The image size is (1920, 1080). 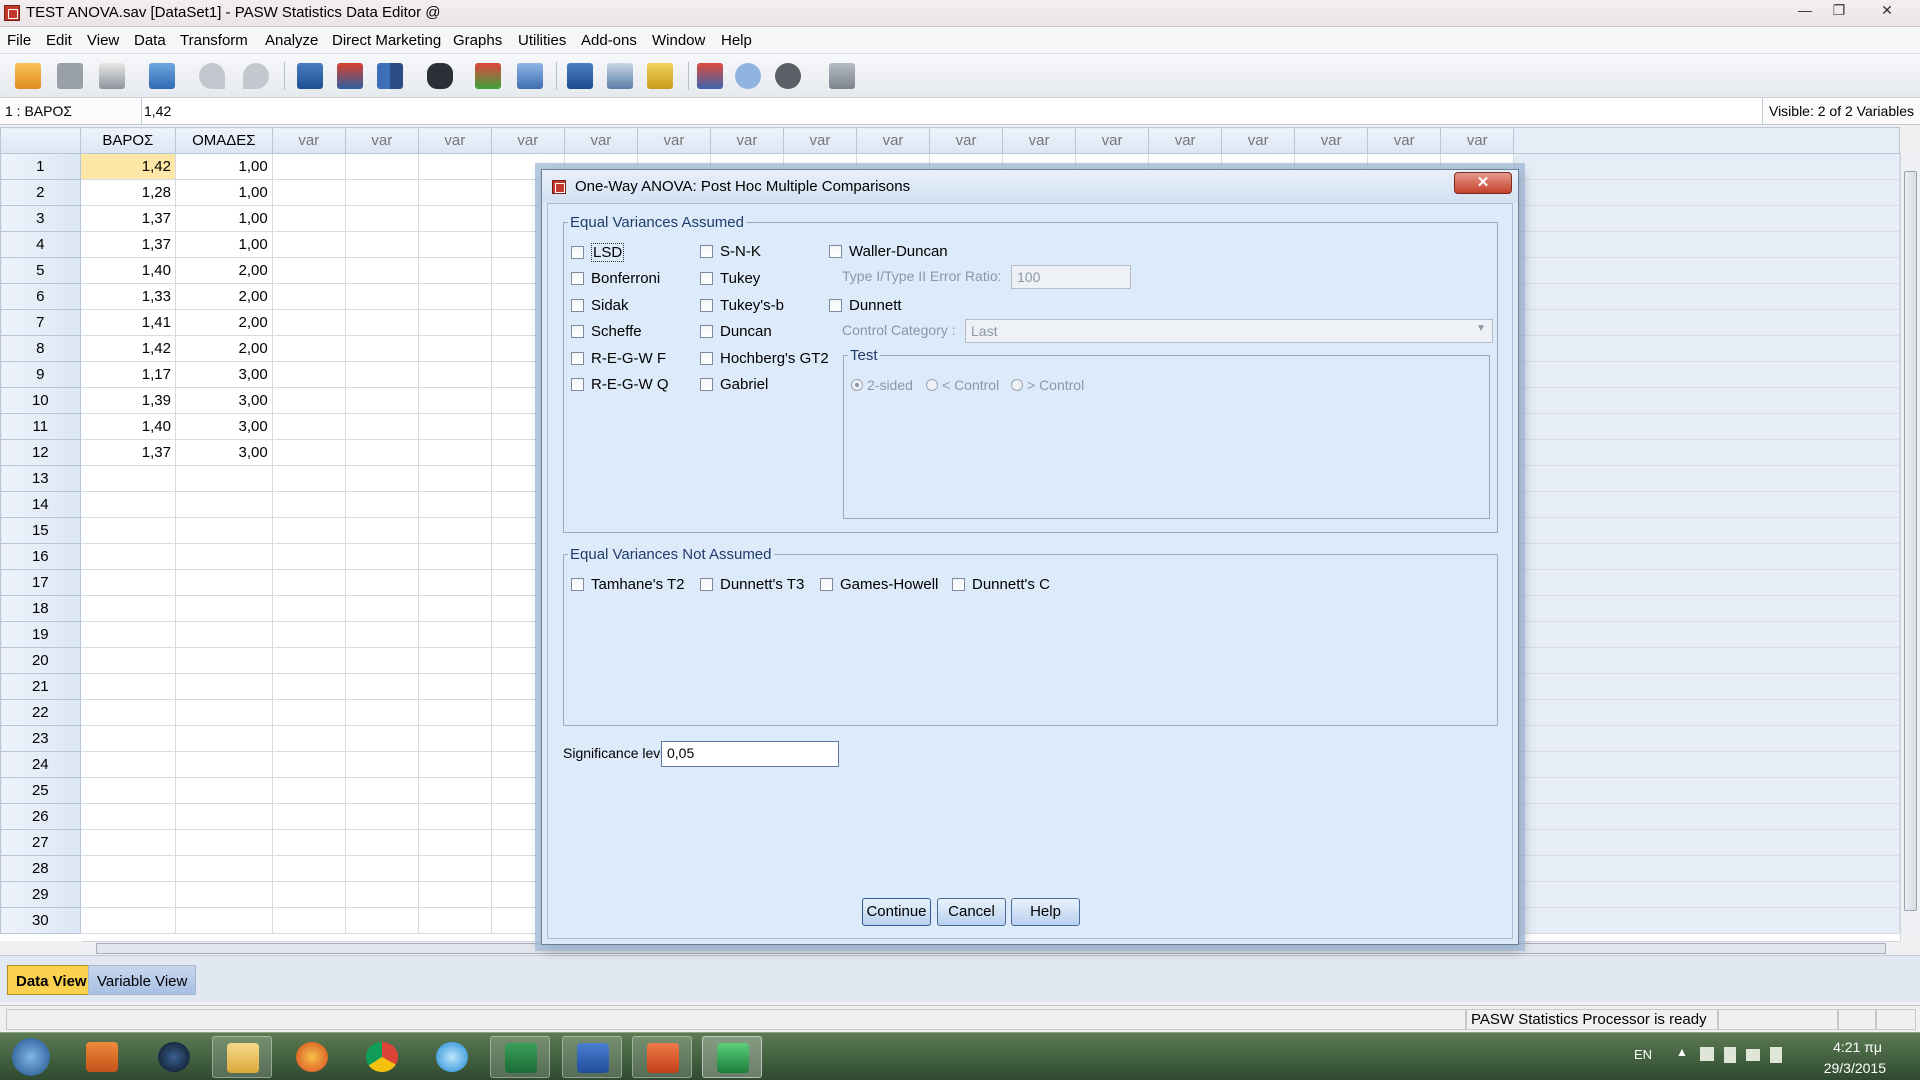 I want to click on radio, so click(x=932, y=385).